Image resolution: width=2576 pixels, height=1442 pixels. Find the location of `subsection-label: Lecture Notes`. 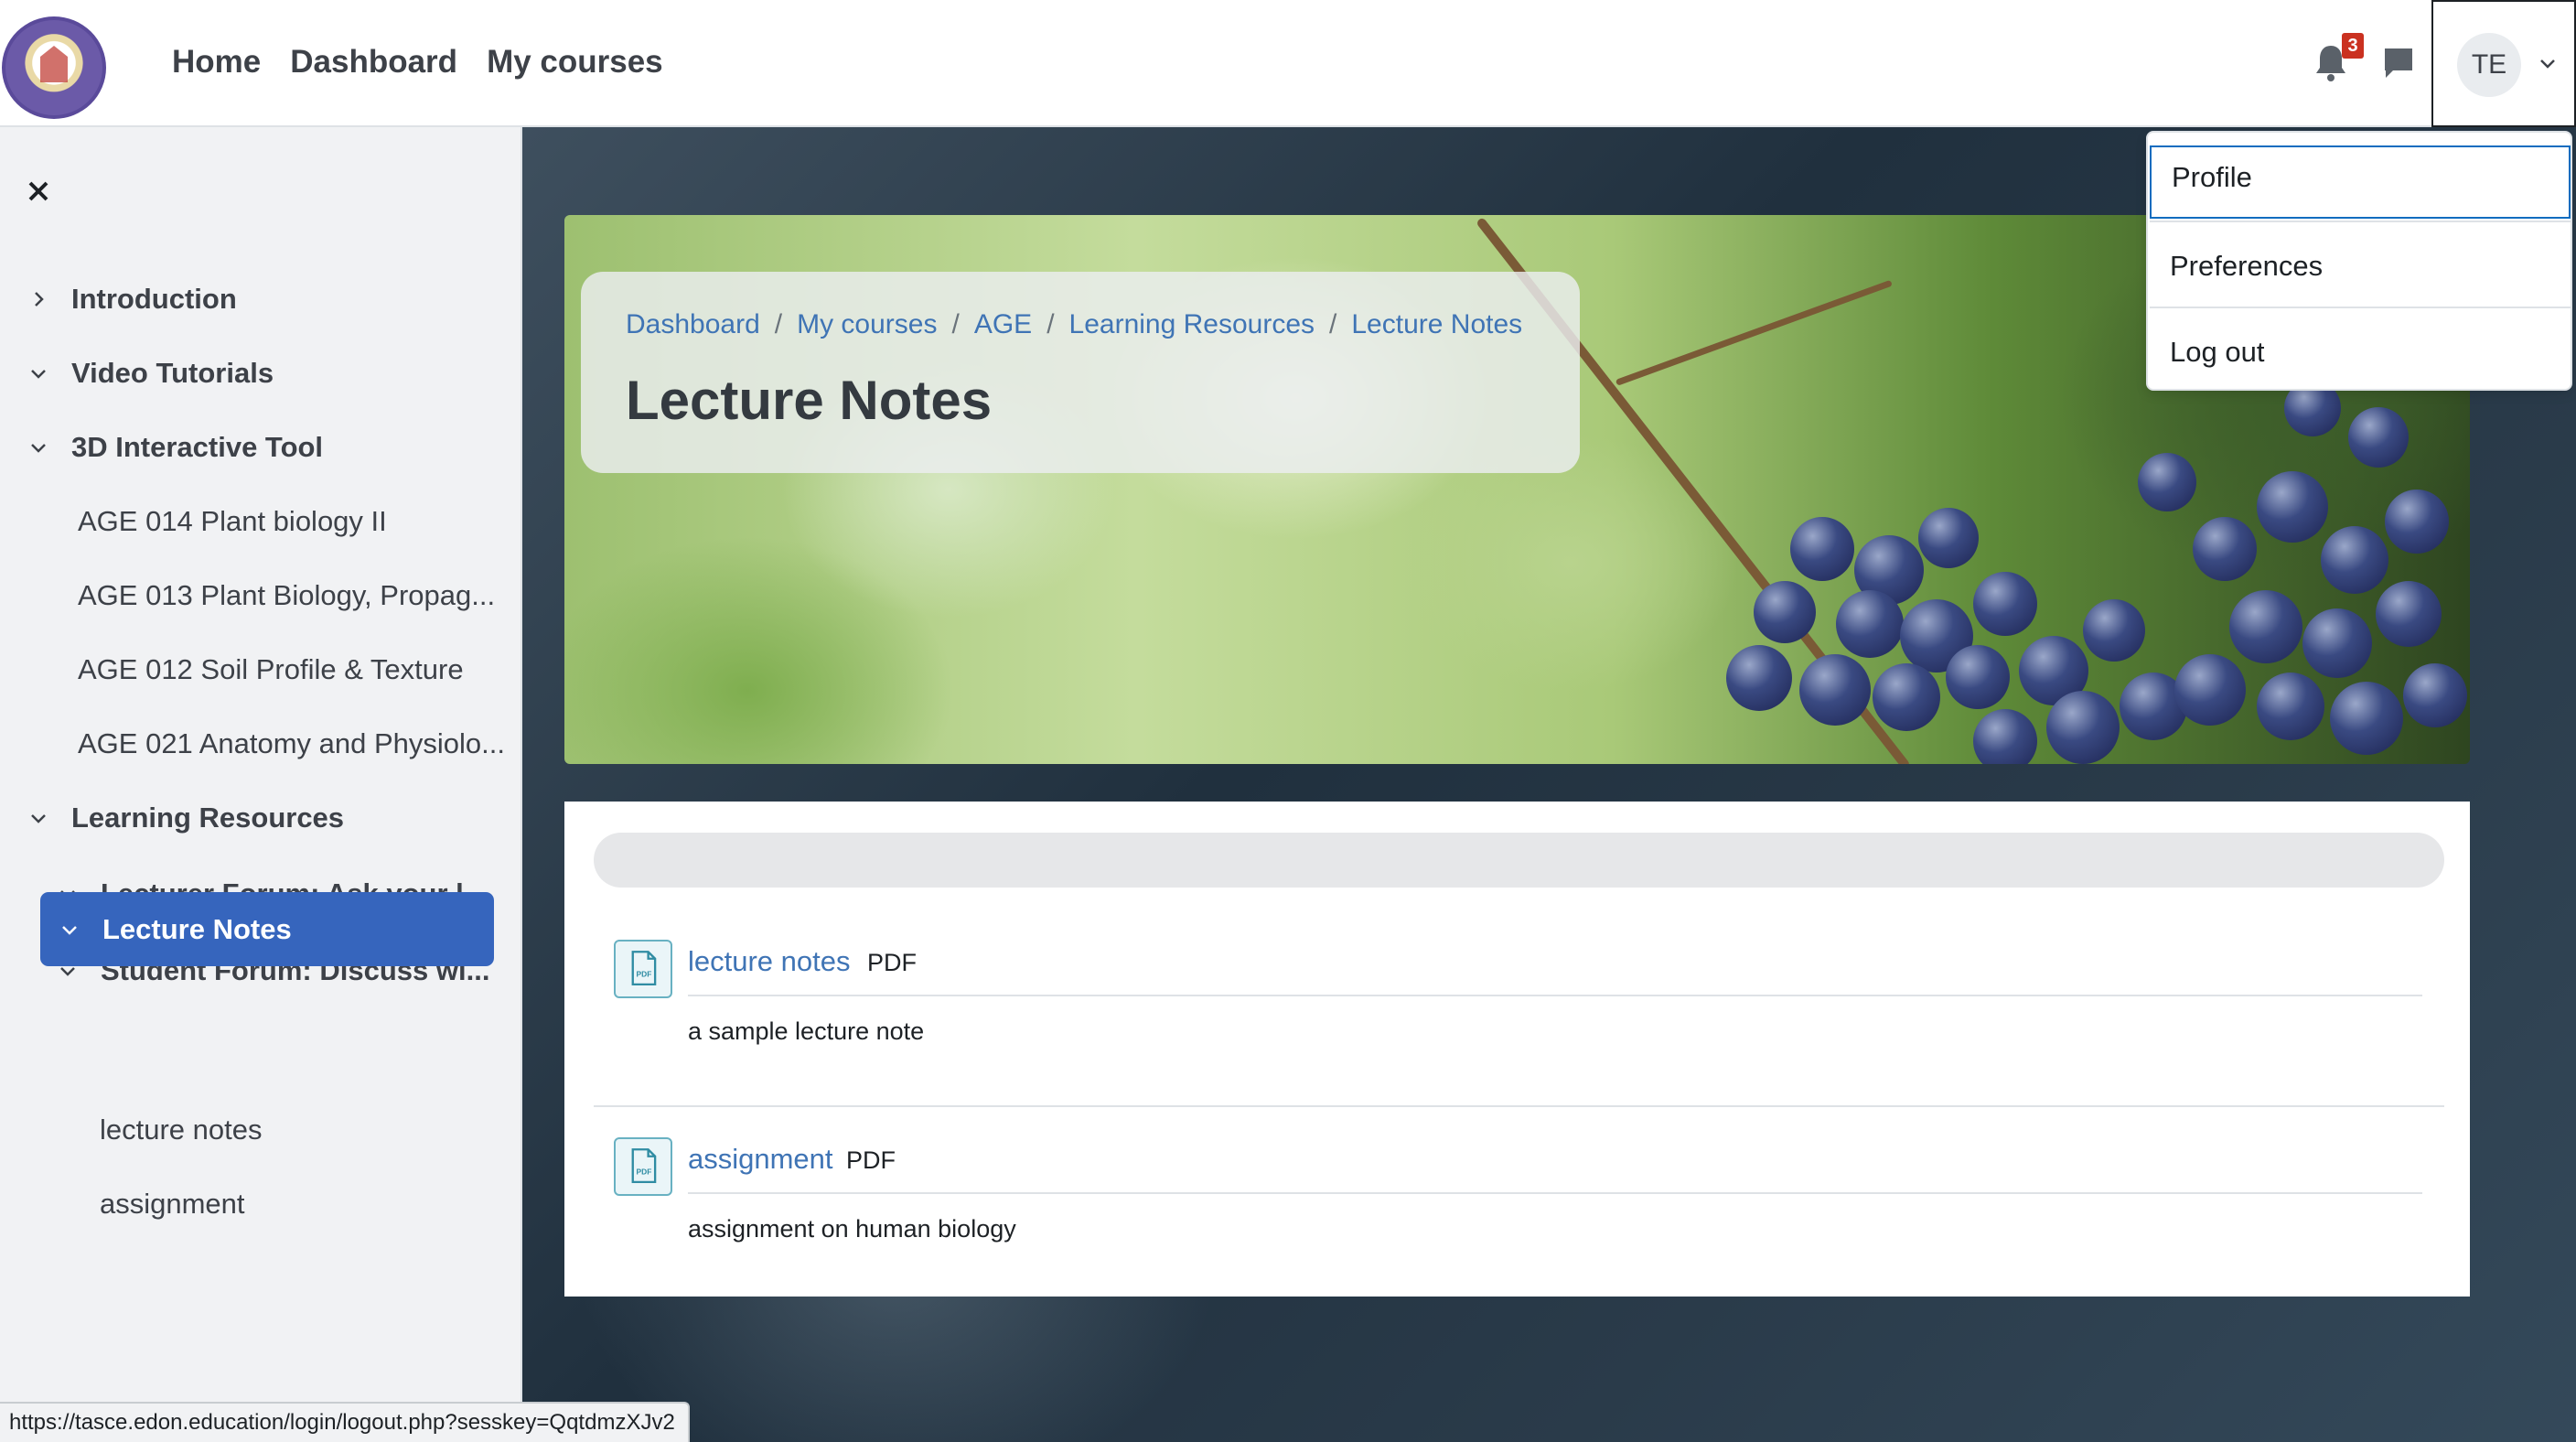

subsection-label: Lecture Notes is located at coordinates (197, 928).